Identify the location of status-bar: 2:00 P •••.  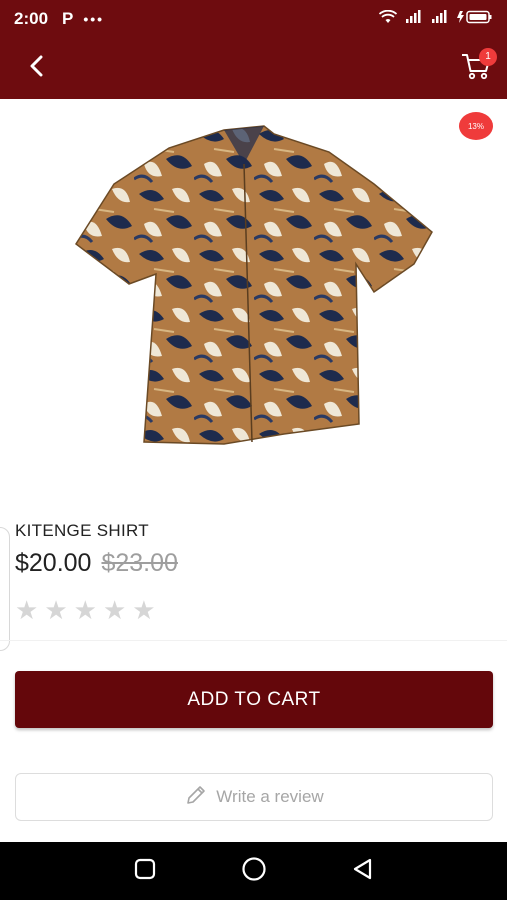
(253, 19).